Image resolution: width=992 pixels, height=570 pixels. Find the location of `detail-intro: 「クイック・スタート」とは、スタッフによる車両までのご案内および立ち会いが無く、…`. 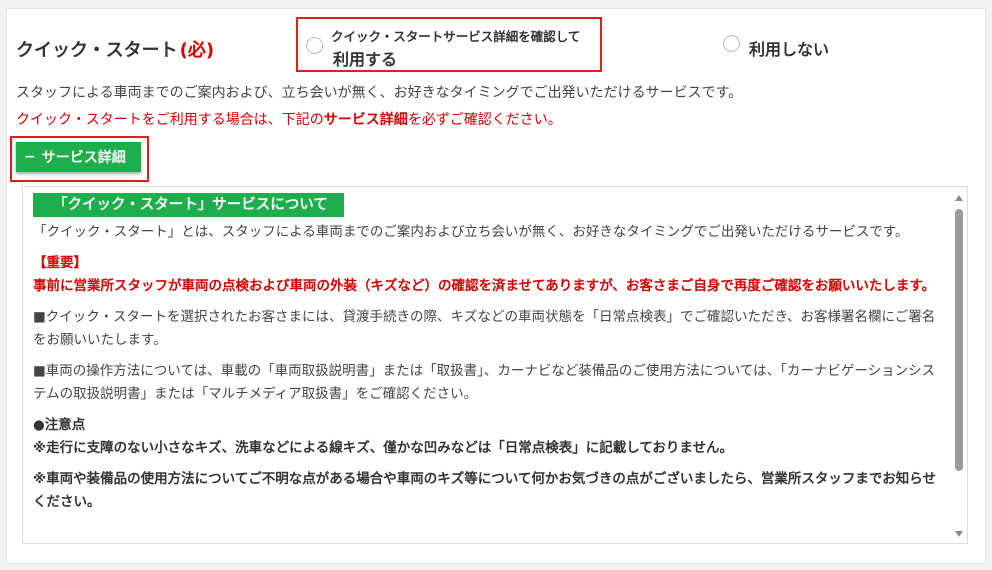

detail-intro: 「クイック・スタート」とは、スタッフによる車両までのご案内および立ち会いが無く、… is located at coordinates (471, 232).